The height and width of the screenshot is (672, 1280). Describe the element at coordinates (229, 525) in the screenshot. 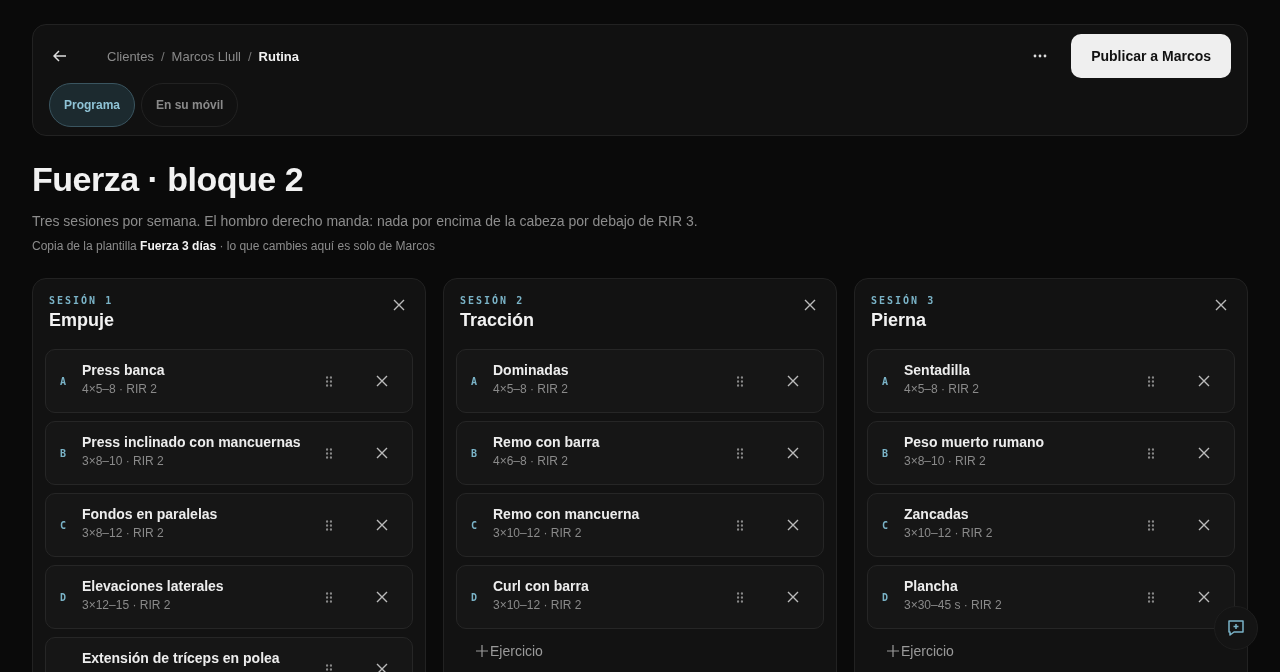

I see `exercise-card: C Fondos en paralelas 3×8–12 · RIR 2` at that location.